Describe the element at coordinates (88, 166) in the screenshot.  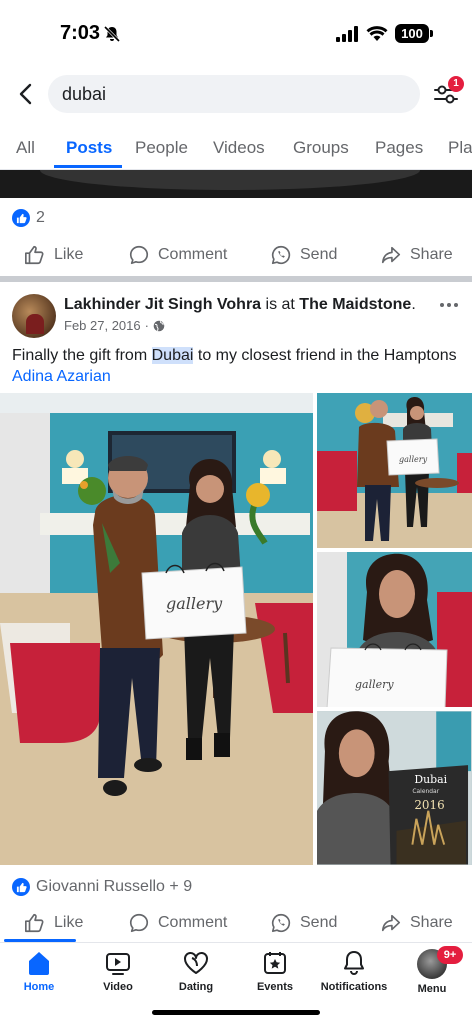
I see `active-tab-indicator` at that location.